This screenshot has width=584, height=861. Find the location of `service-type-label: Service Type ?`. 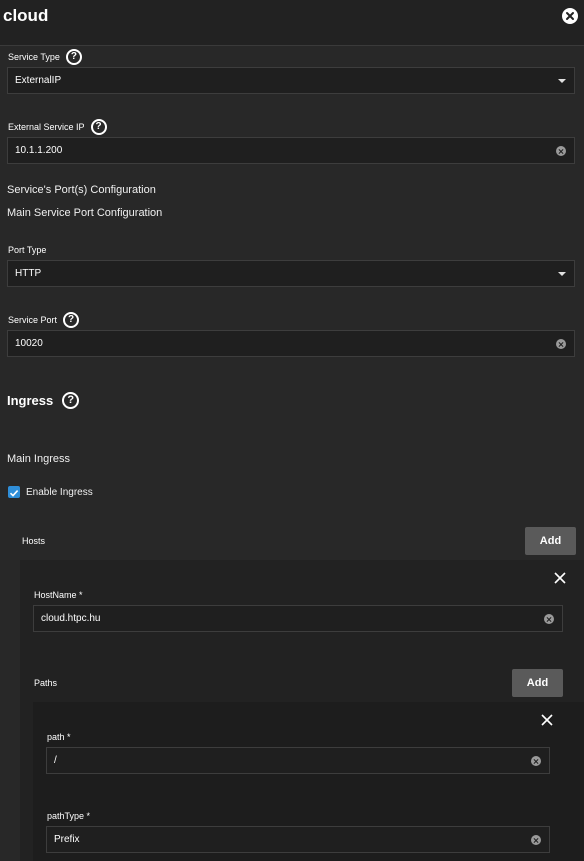

service-type-label: Service Type ? is located at coordinates (45, 57).